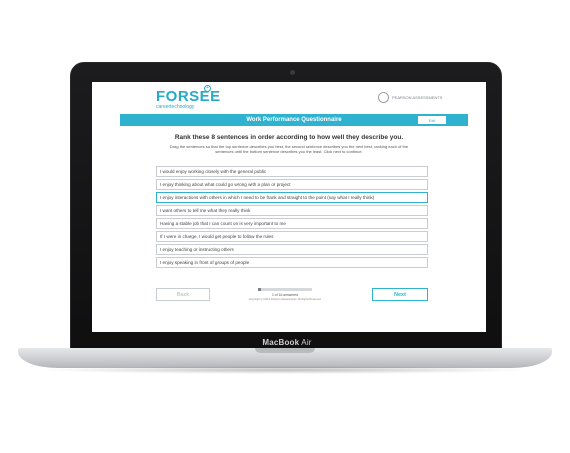 The height and width of the screenshot is (453, 570). I want to click on macbook-label: MacBook Air, so click(287, 342).